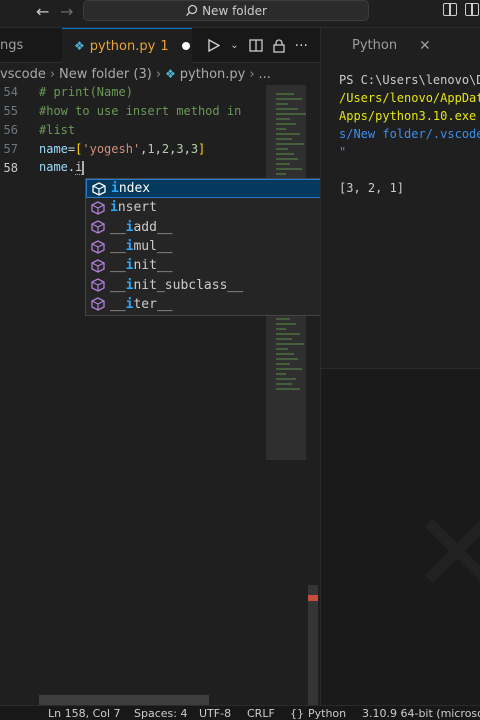 The width and height of the screenshot is (480, 720). What do you see at coordinates (255, 45) in the screenshot?
I see `split-editor-icon` at bounding box center [255, 45].